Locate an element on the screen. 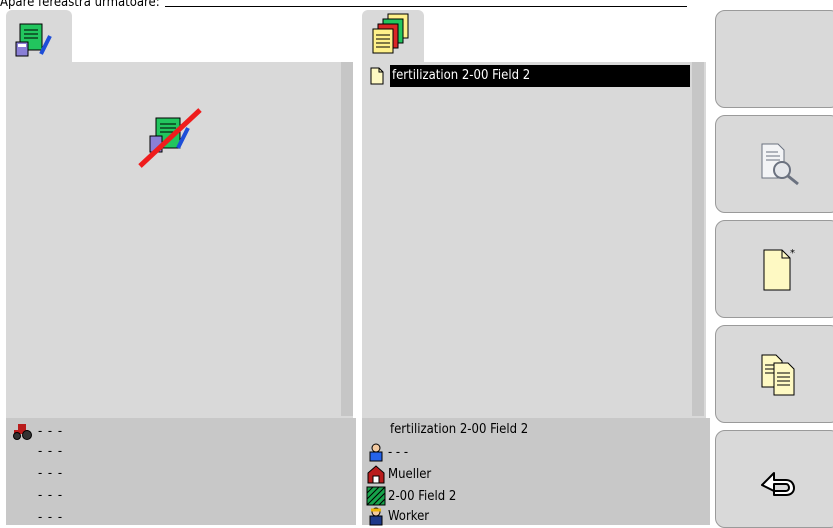  middle-scrollbar is located at coordinates (698, 239).